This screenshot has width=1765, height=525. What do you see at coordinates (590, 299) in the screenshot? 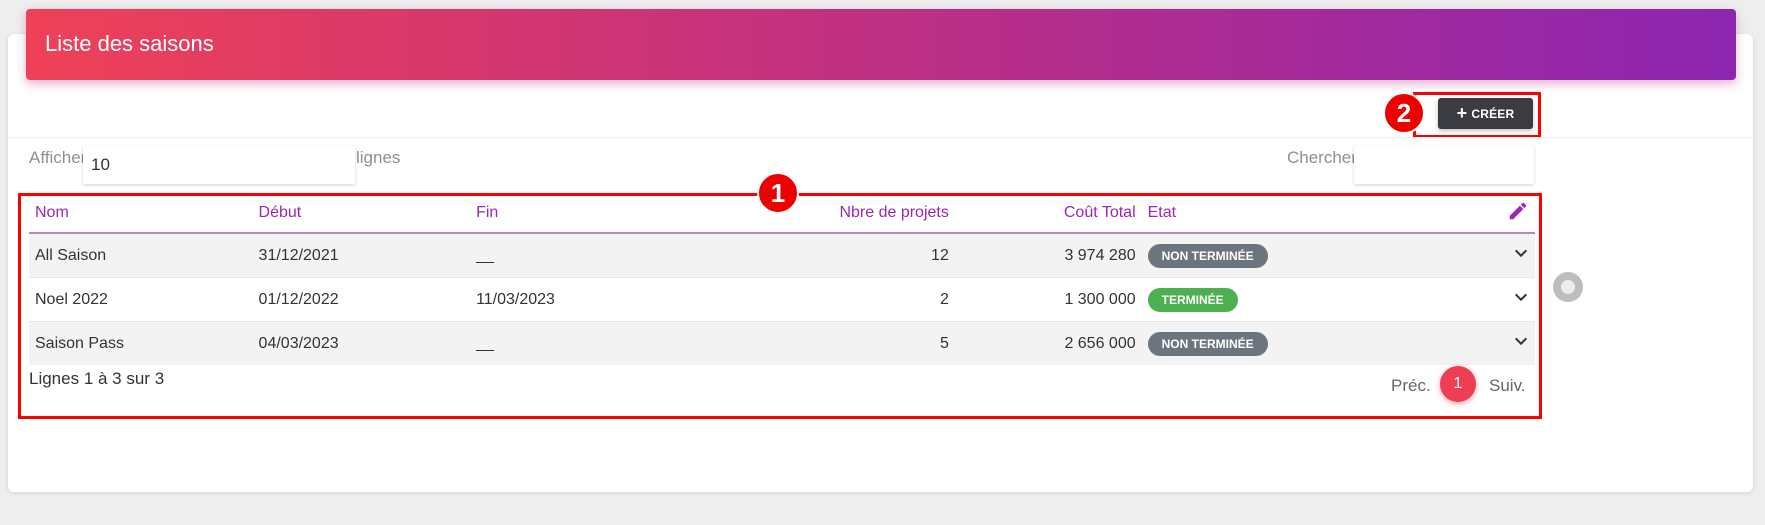
I see `cell-fin: 11/03/2023` at bounding box center [590, 299].